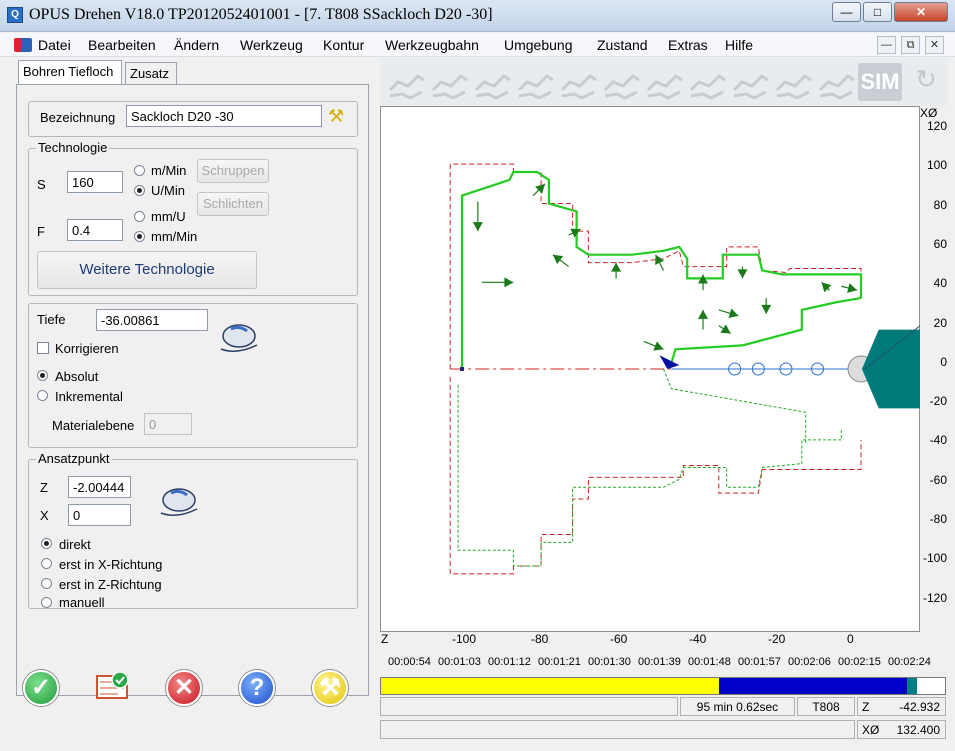 Image resolution: width=955 pixels, height=751 pixels. What do you see at coordinates (886, 45) in the screenshot?
I see `mdi-minimize-button: —` at bounding box center [886, 45].